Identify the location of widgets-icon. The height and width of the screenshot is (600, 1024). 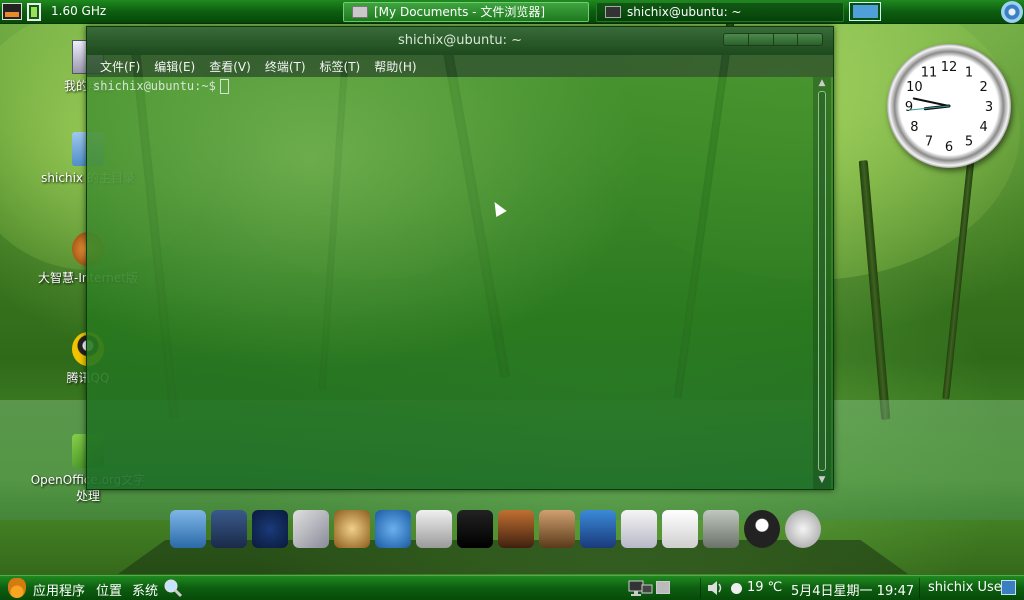
(229, 529).